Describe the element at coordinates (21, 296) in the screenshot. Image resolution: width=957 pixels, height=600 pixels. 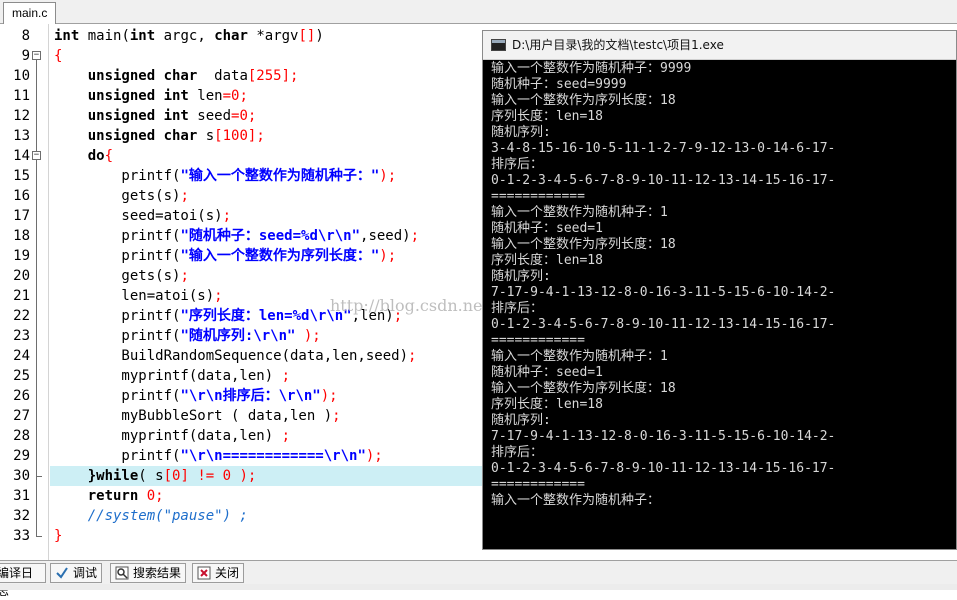
I see `line-number: 21` at that location.